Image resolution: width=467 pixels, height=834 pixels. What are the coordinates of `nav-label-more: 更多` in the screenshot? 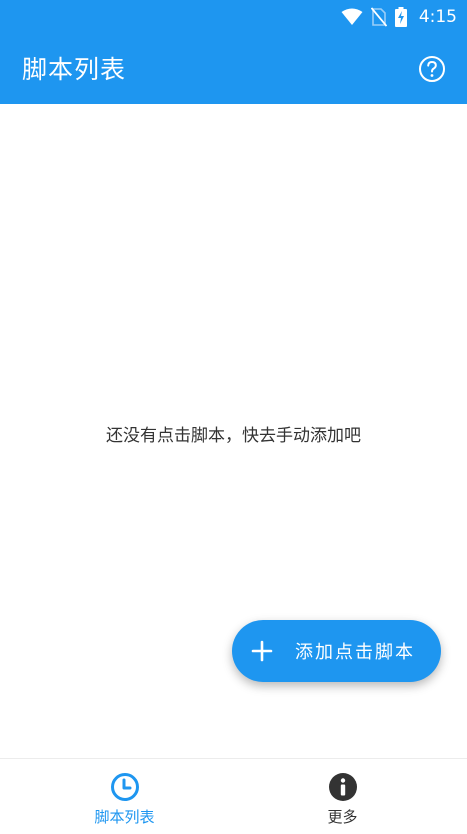 It's located at (342, 817).